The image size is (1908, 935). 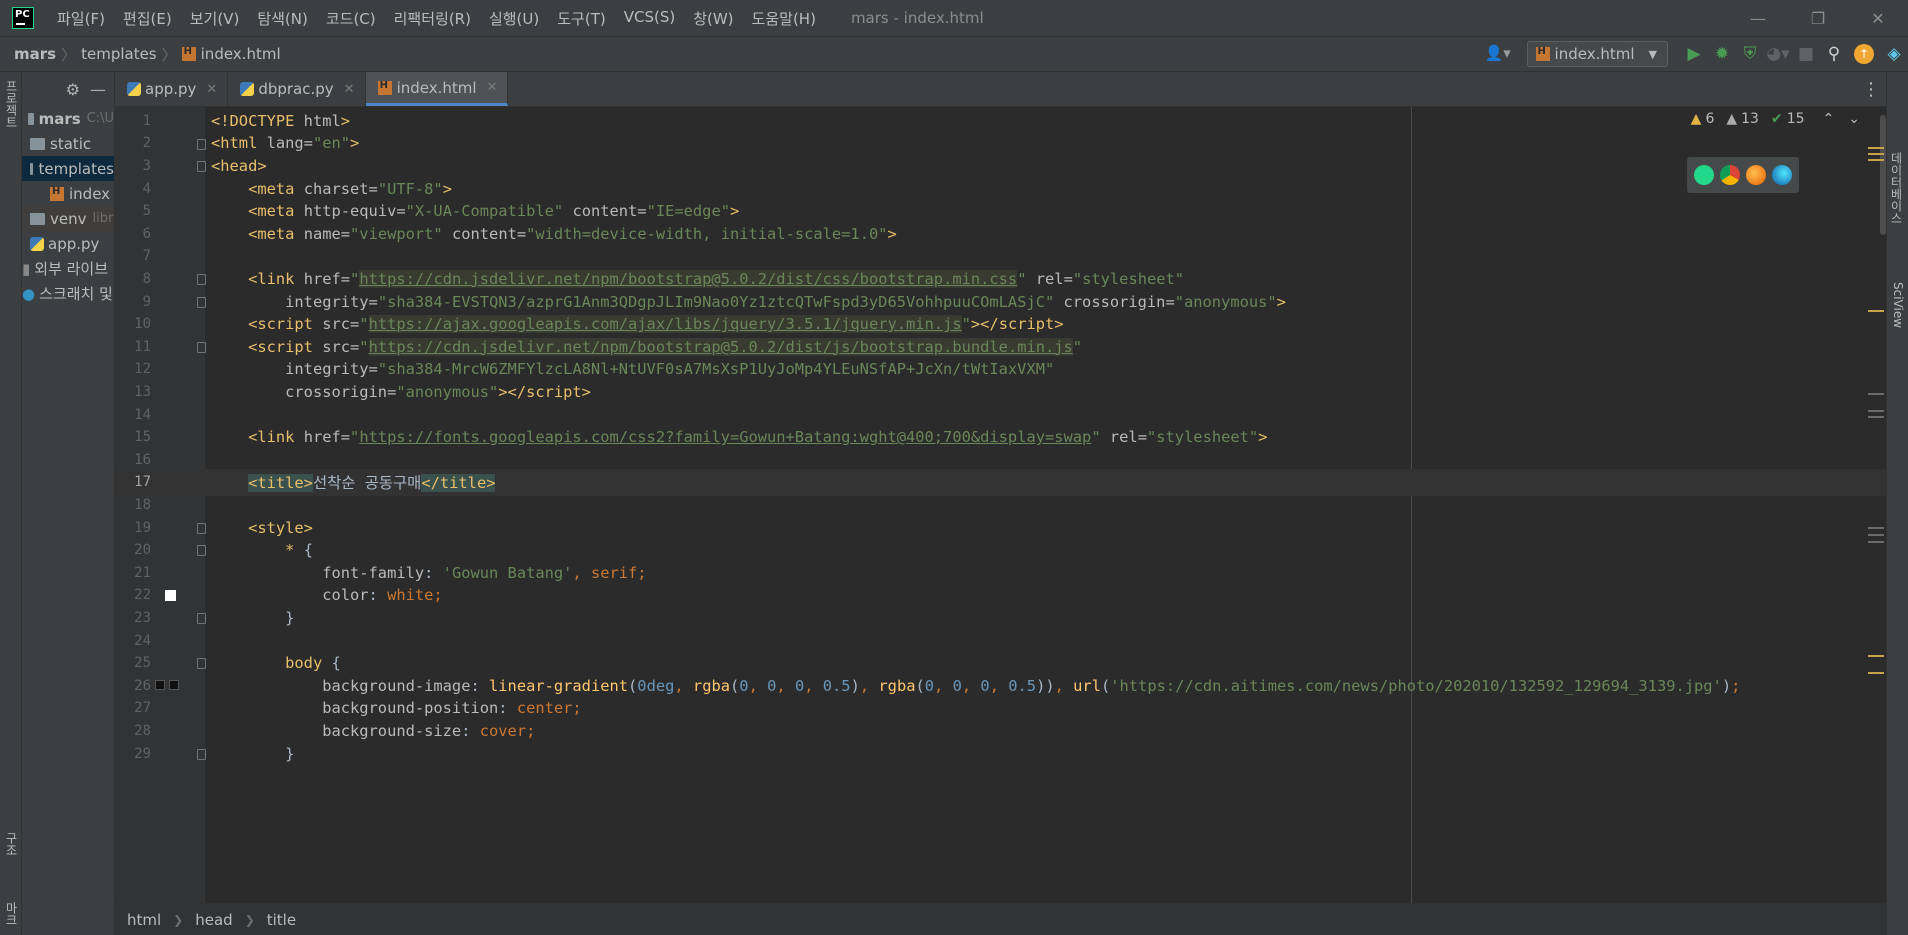 I want to click on breadcrumb-item: title, so click(x=281, y=920).